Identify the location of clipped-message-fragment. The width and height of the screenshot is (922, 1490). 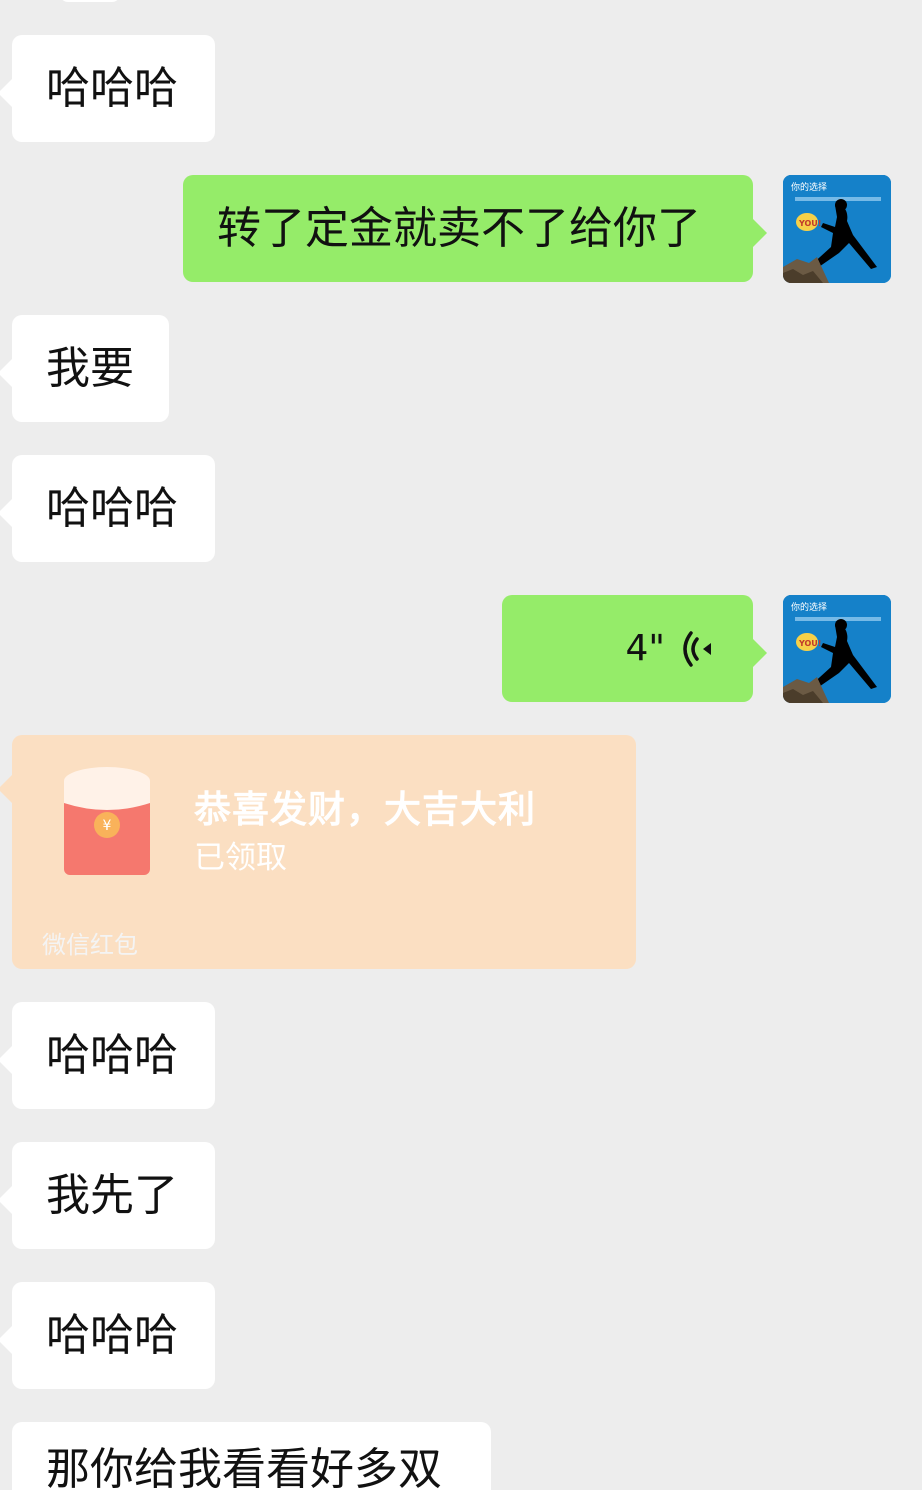
(90, 1).